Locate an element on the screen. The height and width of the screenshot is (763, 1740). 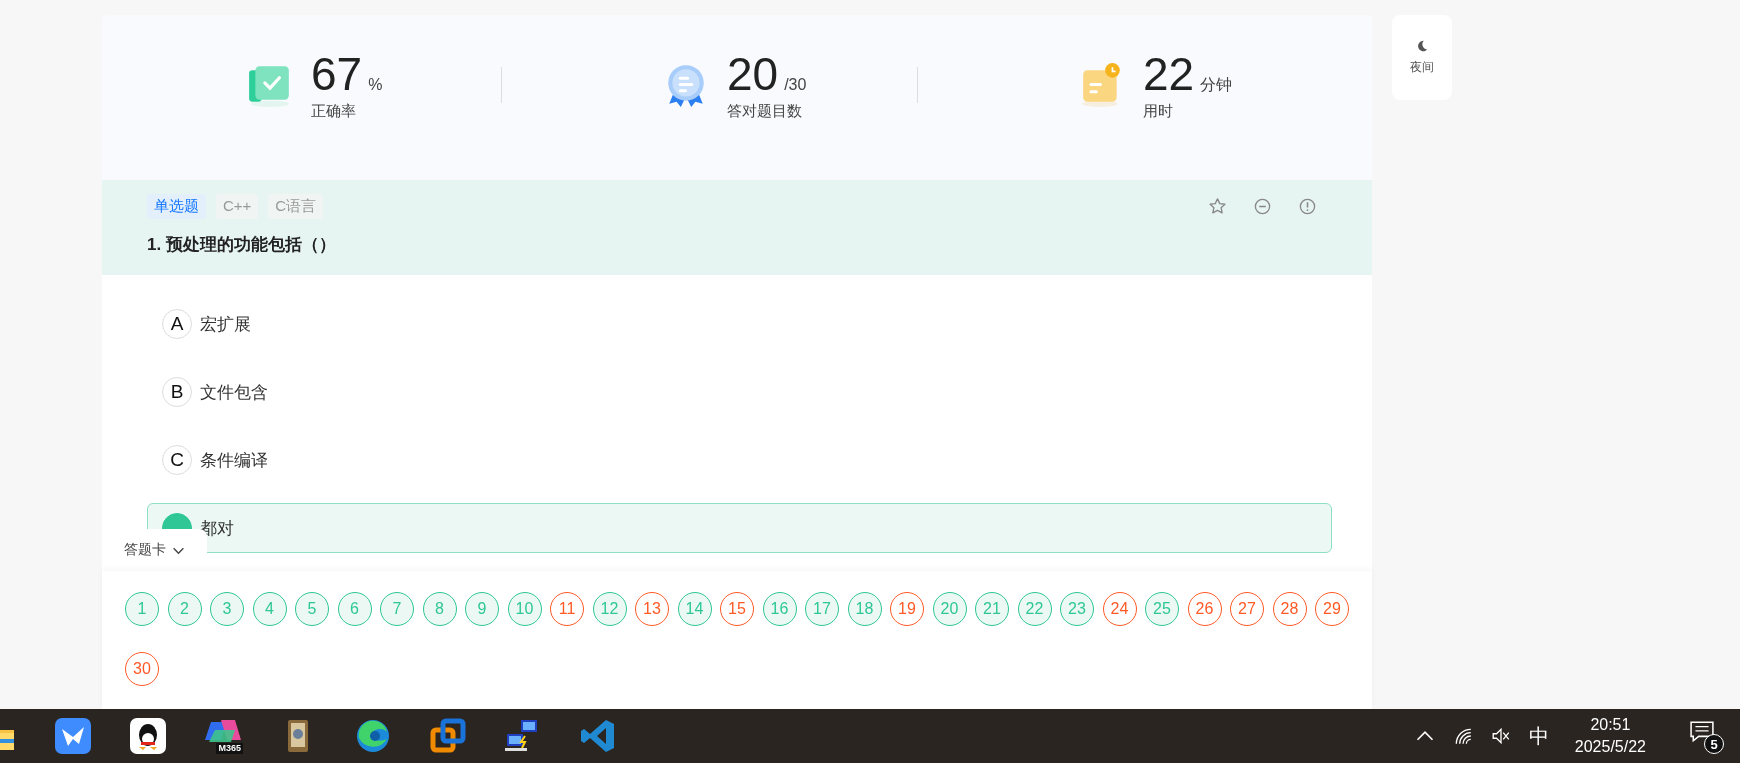
question-number-button: 20 is located at coordinates (949, 609).